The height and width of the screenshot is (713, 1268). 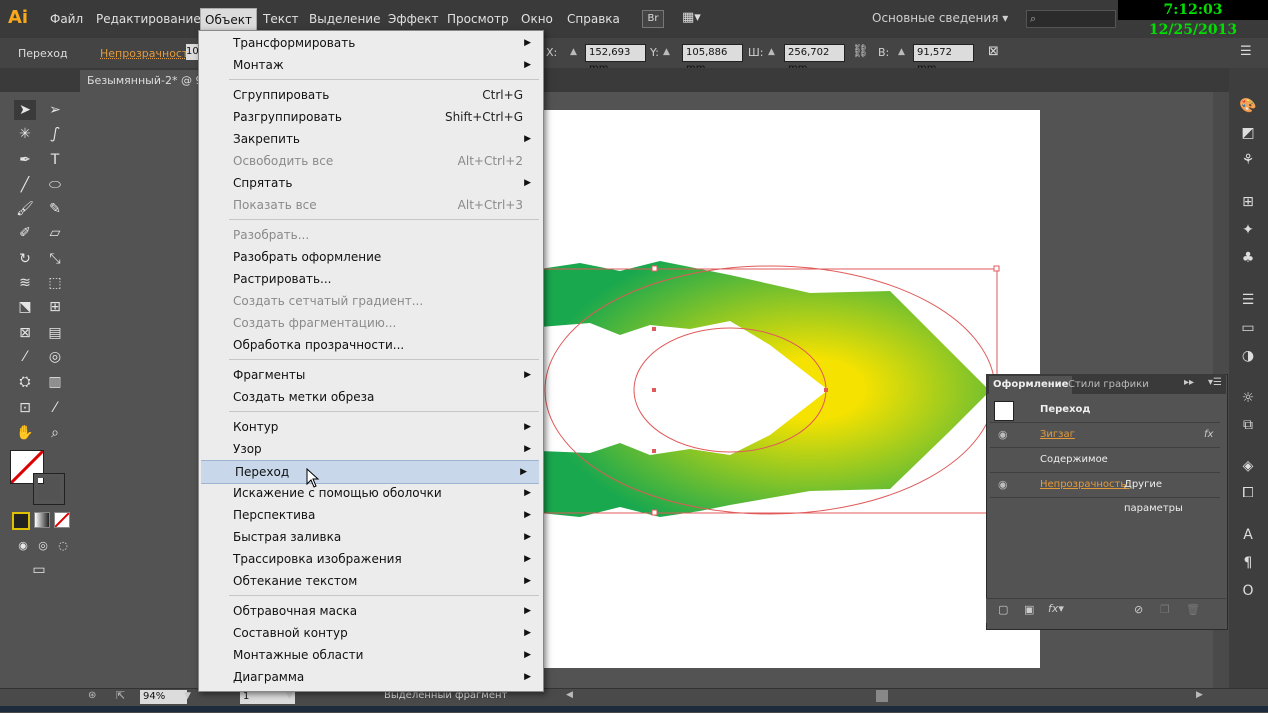 I want to click on menu-item: Спрятать ▶, so click(x=371, y=183).